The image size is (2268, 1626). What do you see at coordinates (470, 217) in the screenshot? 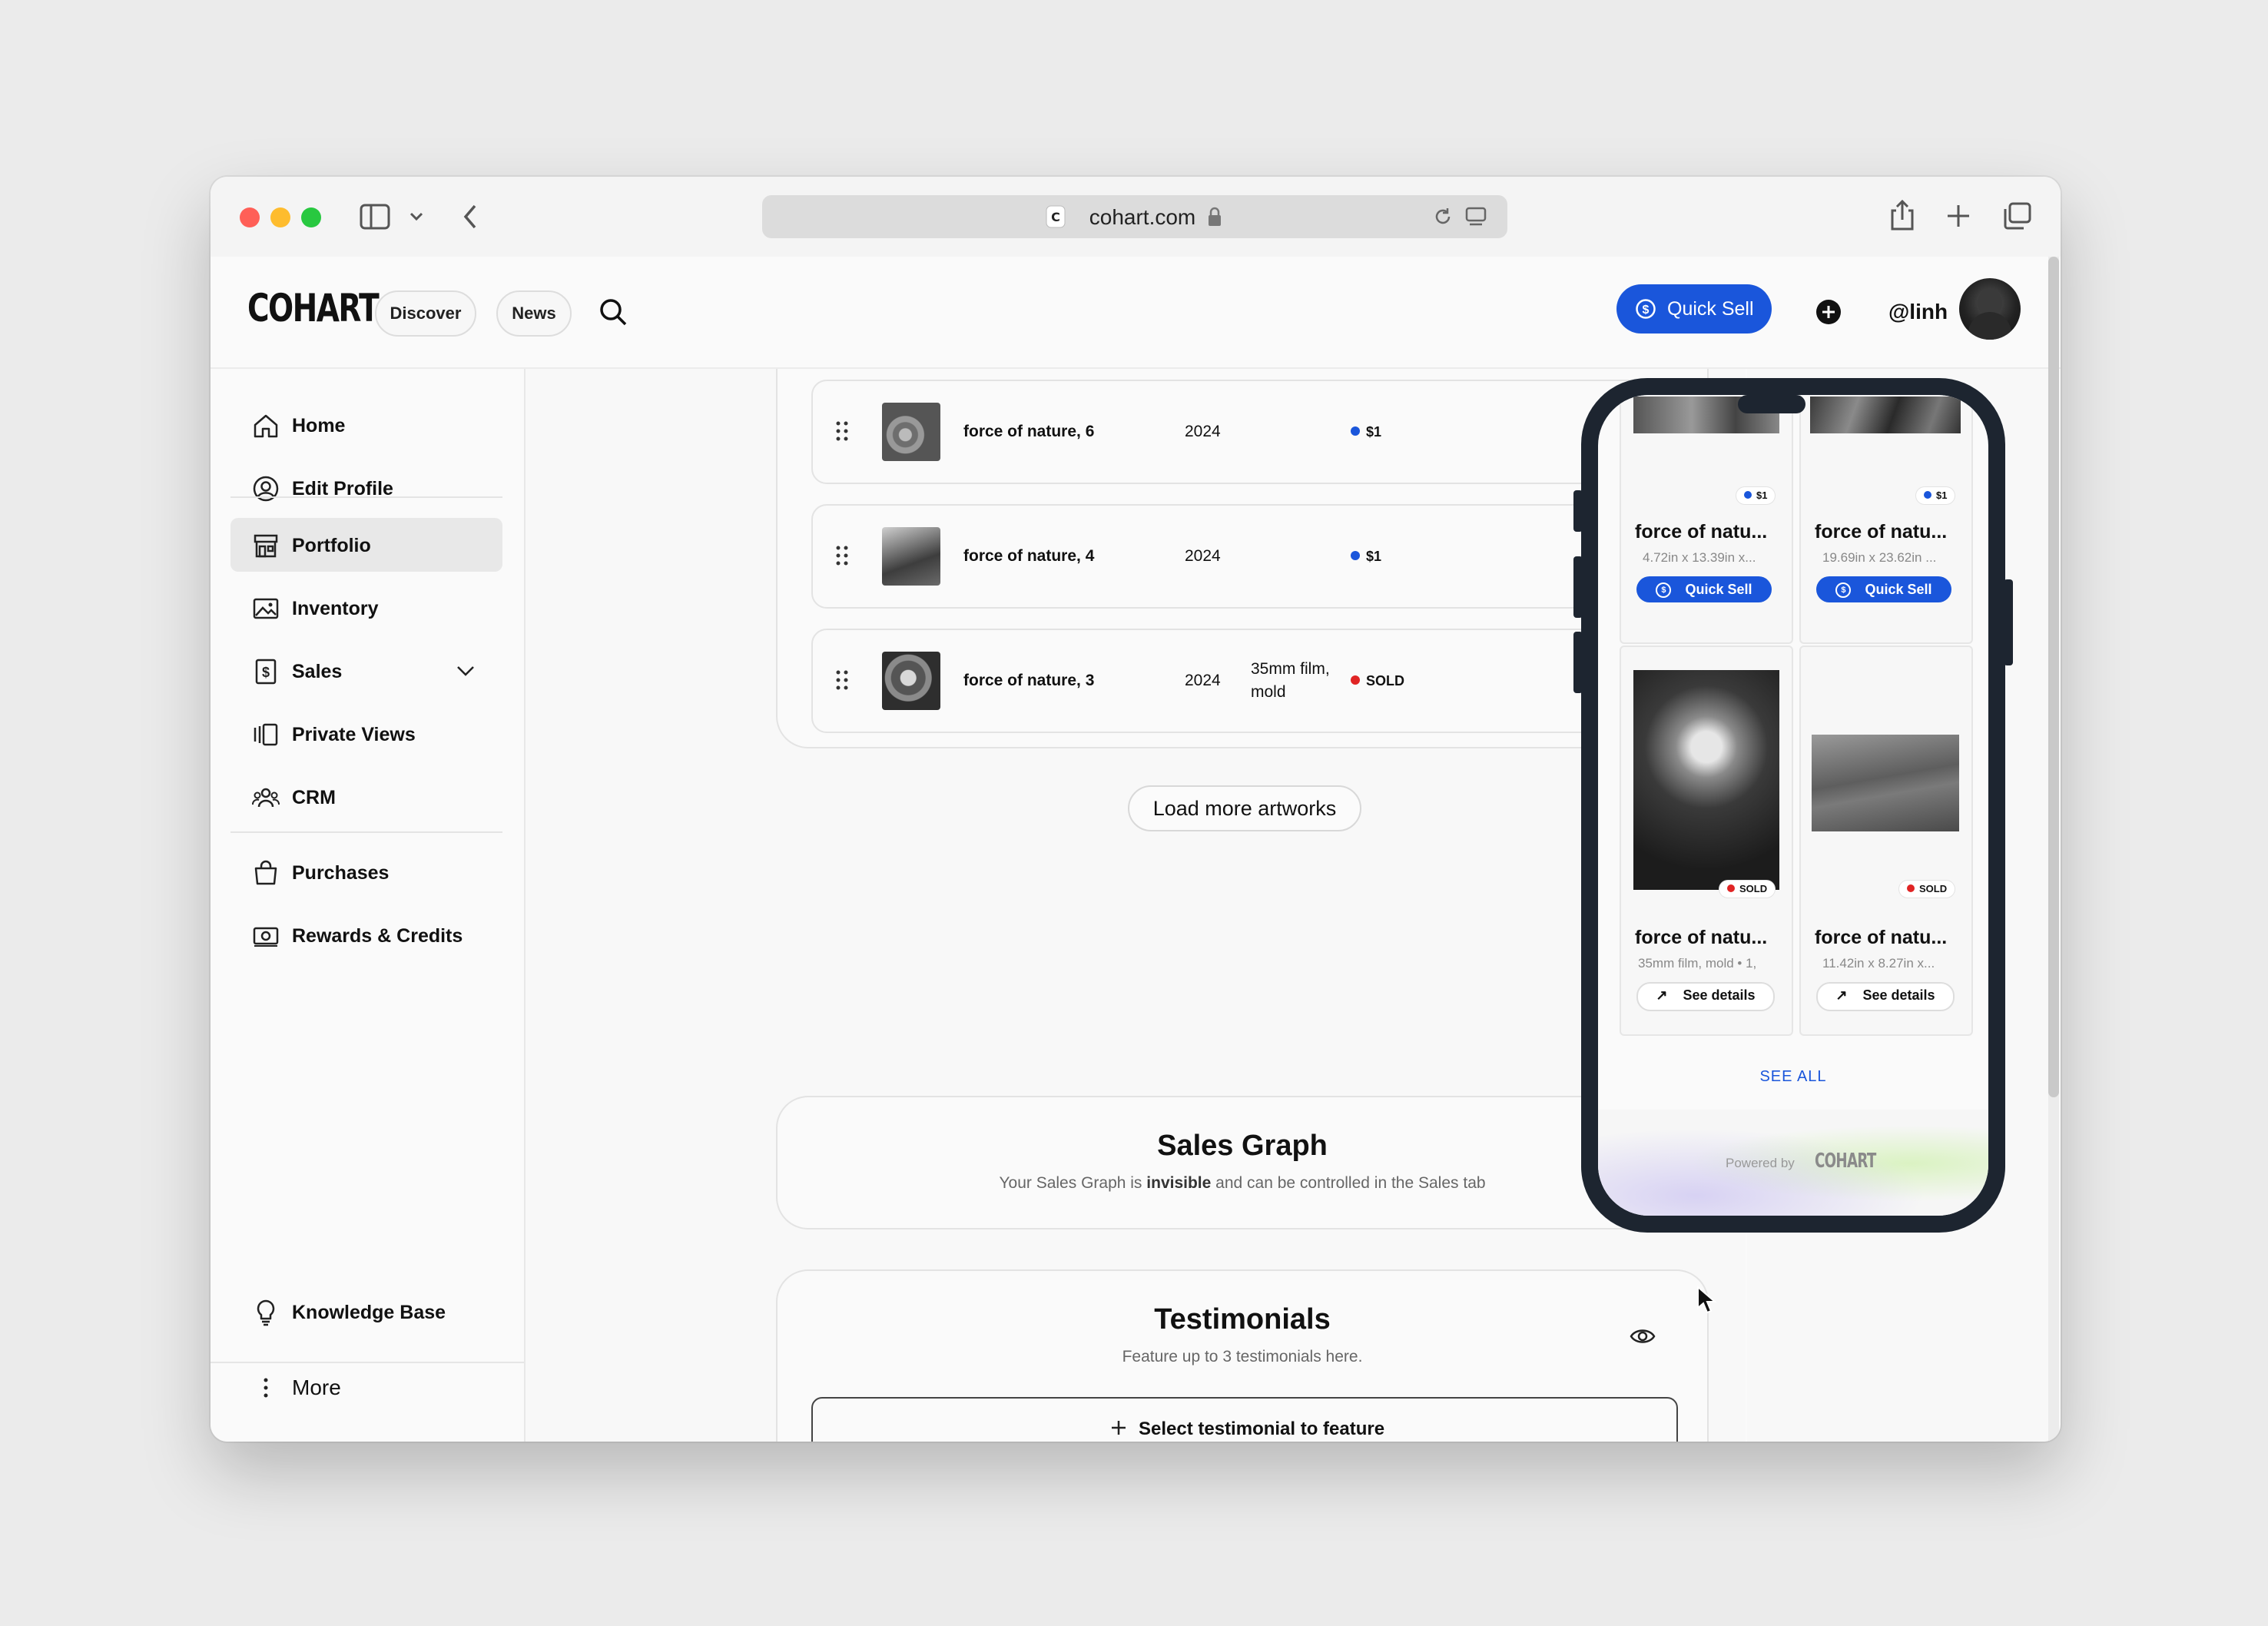
I see `back-arrow-icon` at bounding box center [470, 217].